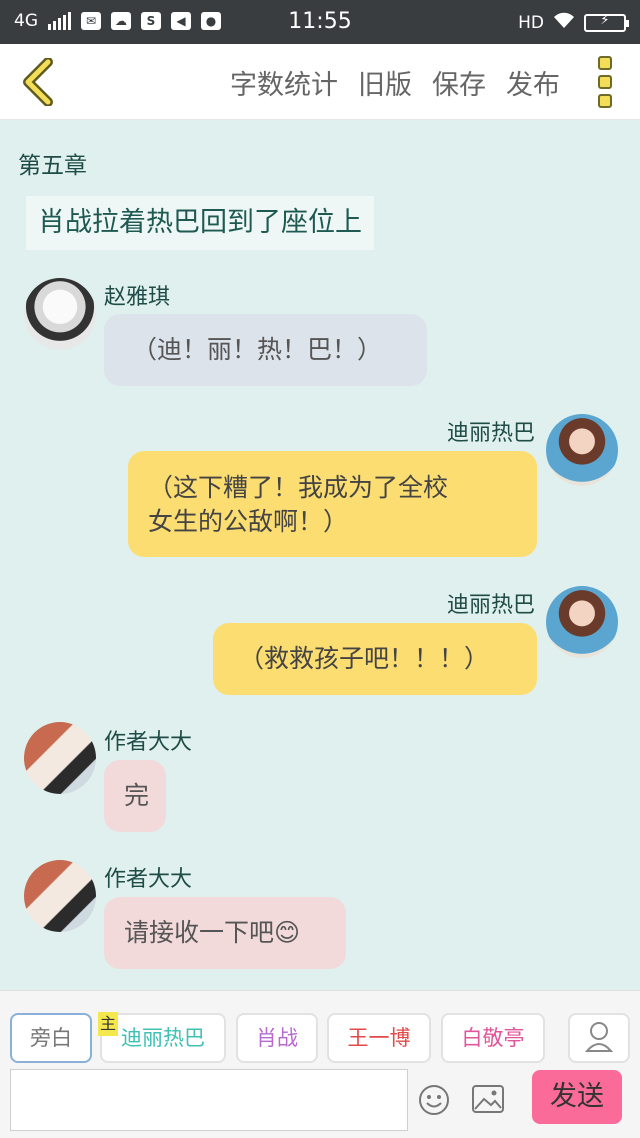 The image size is (640, 1138). What do you see at coordinates (385, 82) in the screenshot?
I see `old-version-button: 旧版` at bounding box center [385, 82].